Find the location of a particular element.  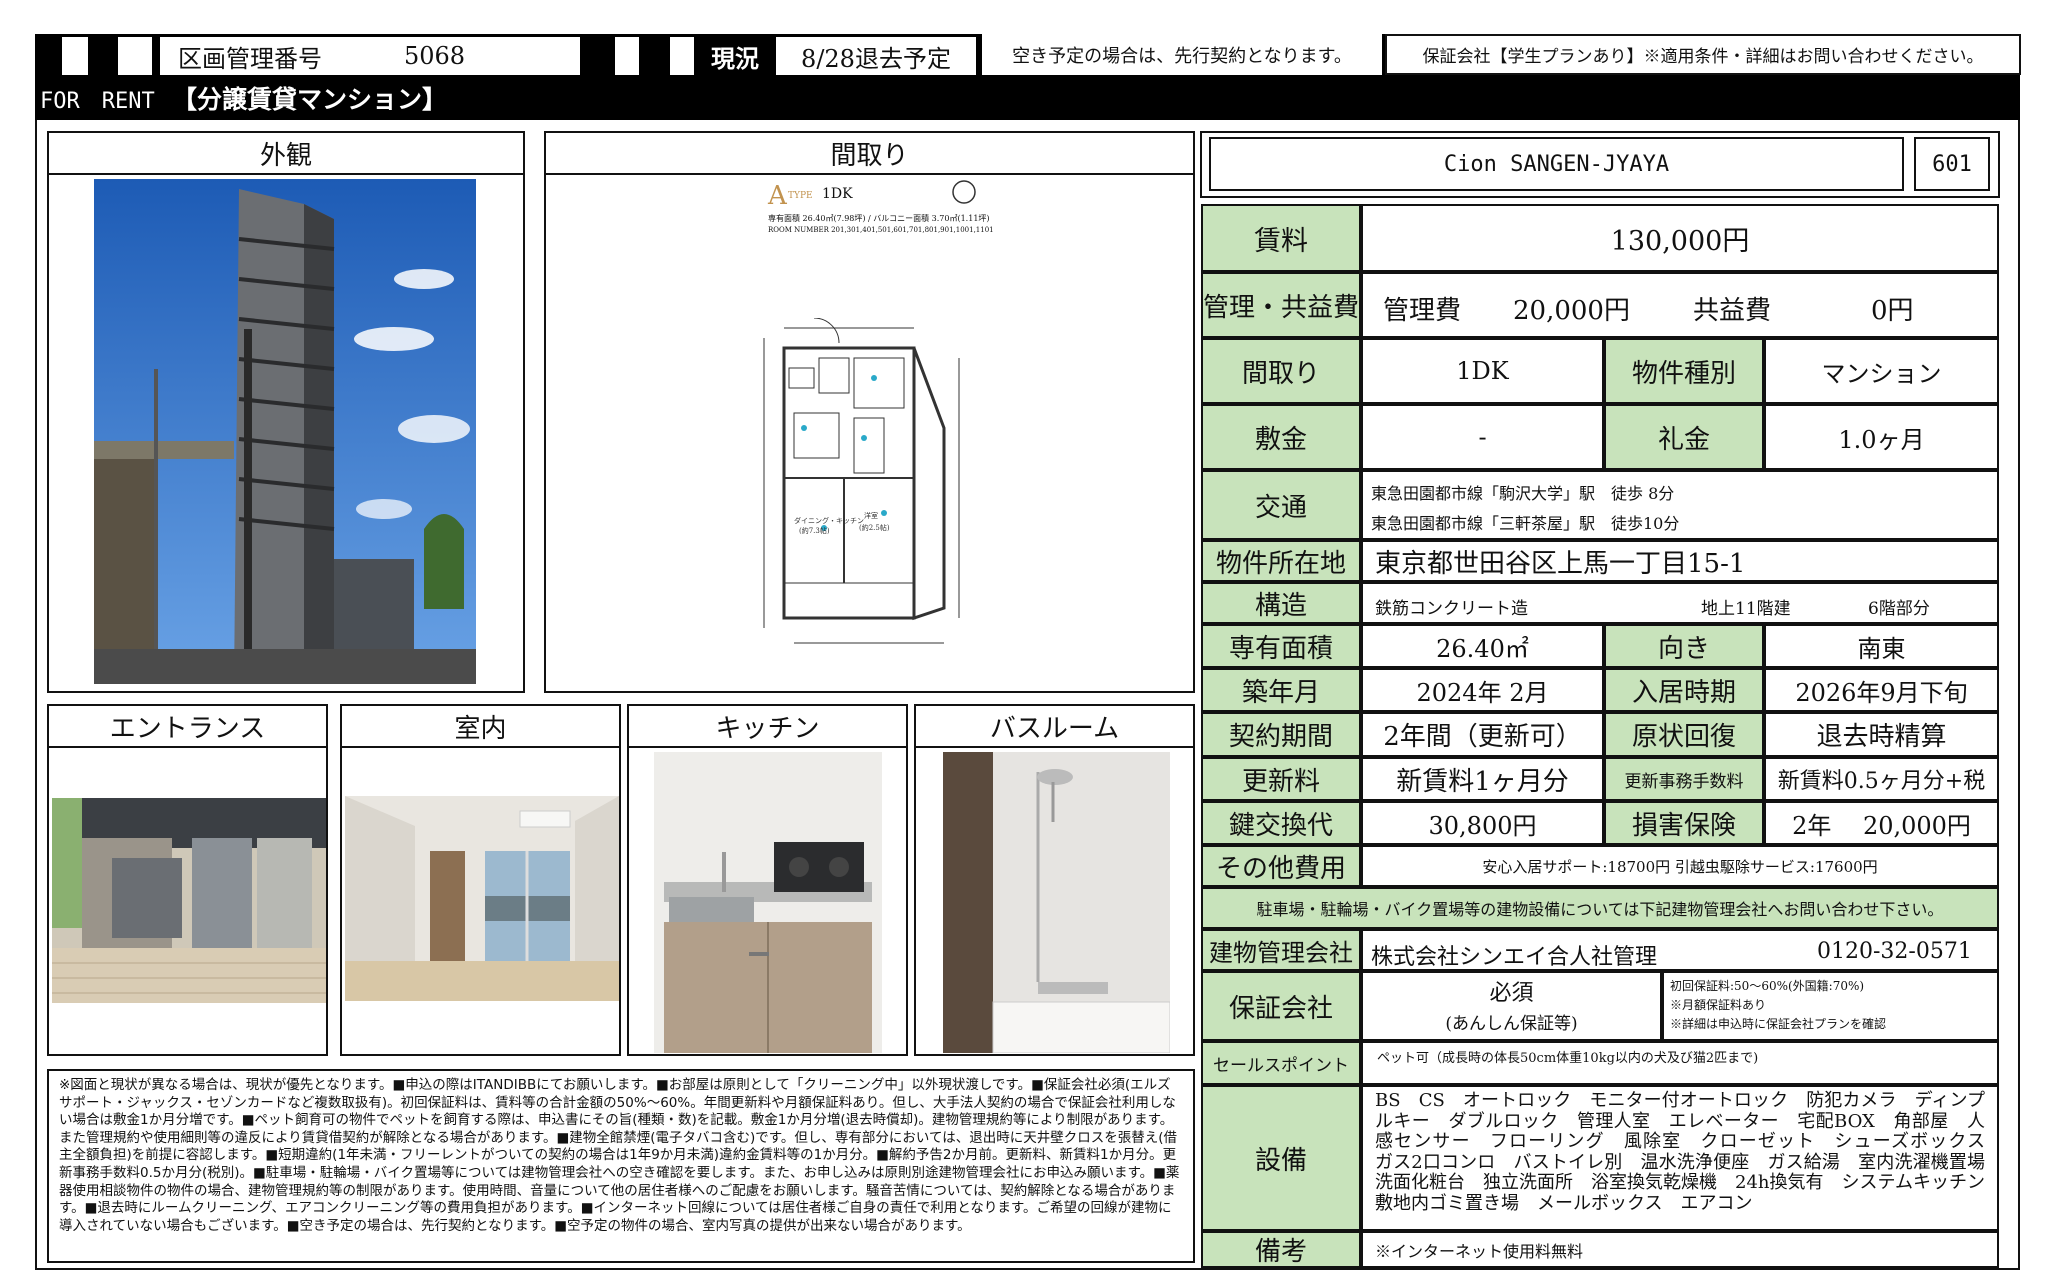

restore-value: 退去時精算 is located at coordinates (1881, 734).